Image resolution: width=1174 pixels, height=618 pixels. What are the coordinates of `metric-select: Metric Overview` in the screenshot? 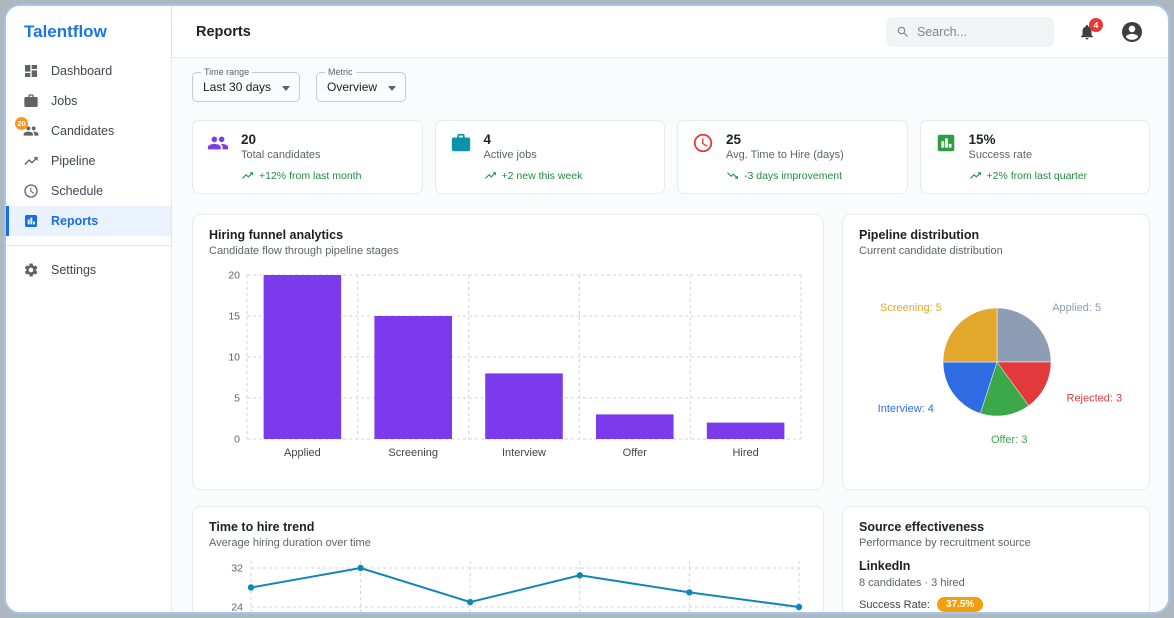 It's located at (361, 84).